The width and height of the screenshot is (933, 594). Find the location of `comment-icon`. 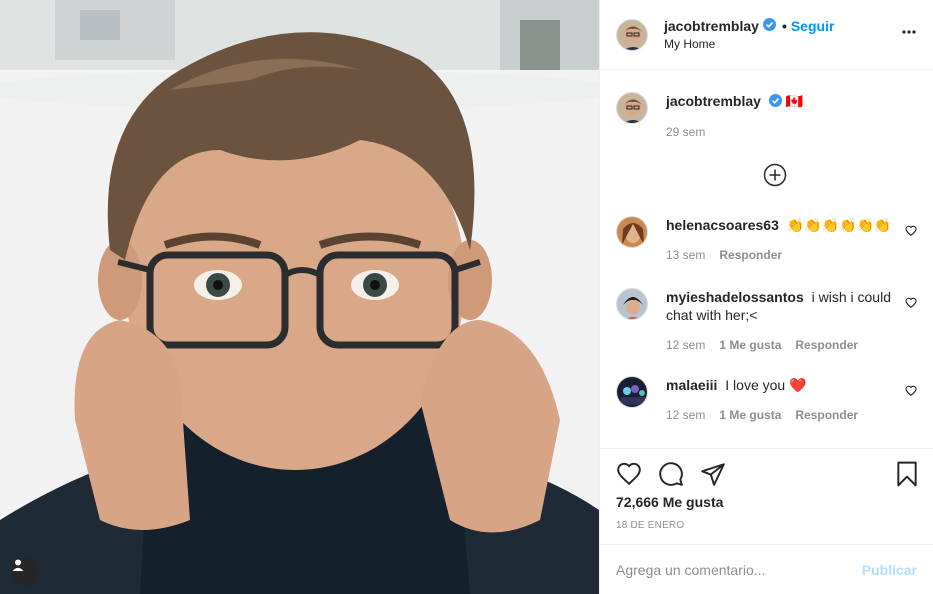

comment-icon is located at coordinates (671, 476).